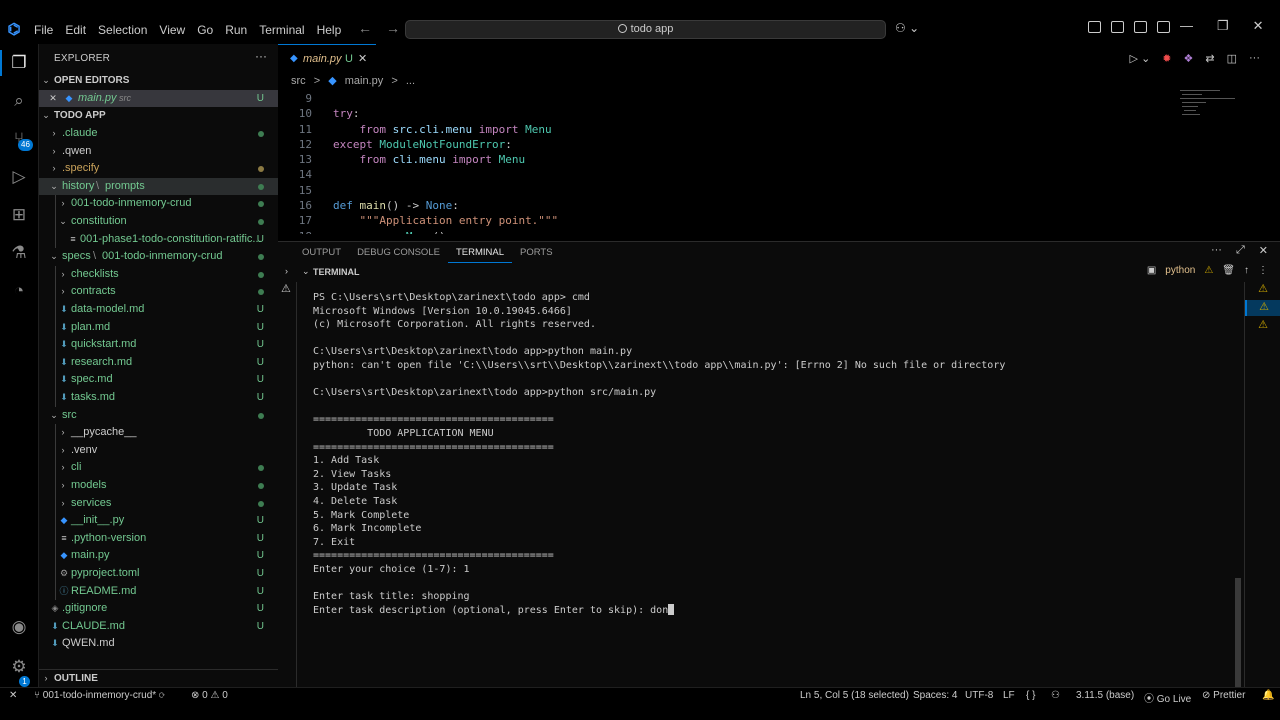 The height and width of the screenshot is (720, 1280). Describe the element at coordinates (1213, 108) in the screenshot. I see `minimap` at that location.